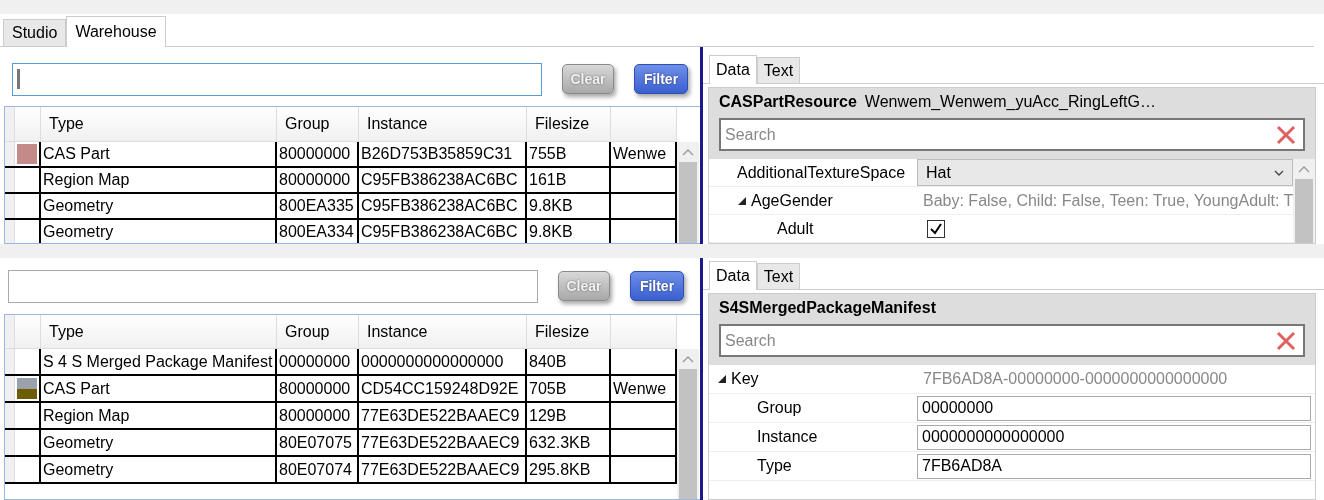  What do you see at coordinates (318, 469) in the screenshot?
I see `table-cell: 80E07074` at bounding box center [318, 469].